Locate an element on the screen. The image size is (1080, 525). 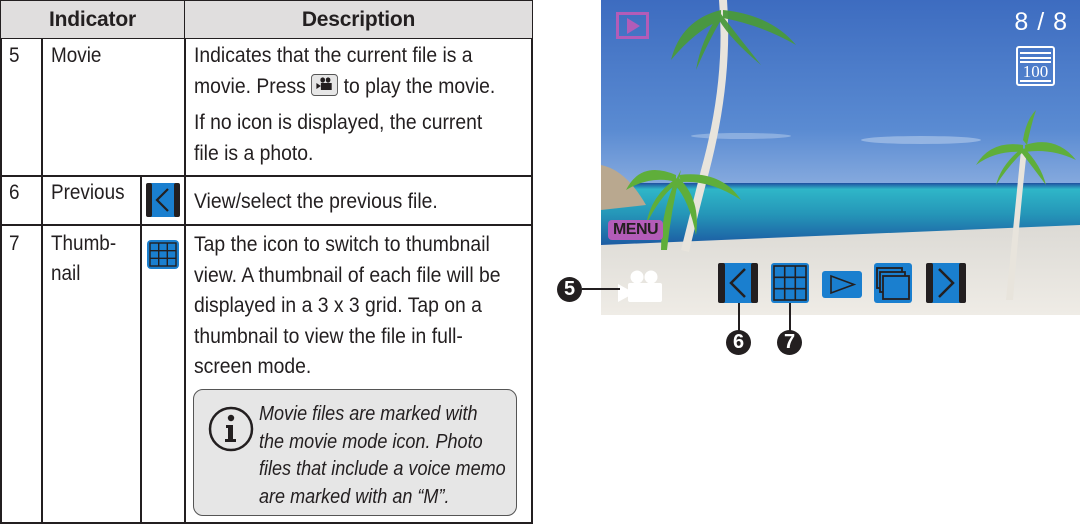
description-line: file is a photo. is located at coordinates (254, 152).